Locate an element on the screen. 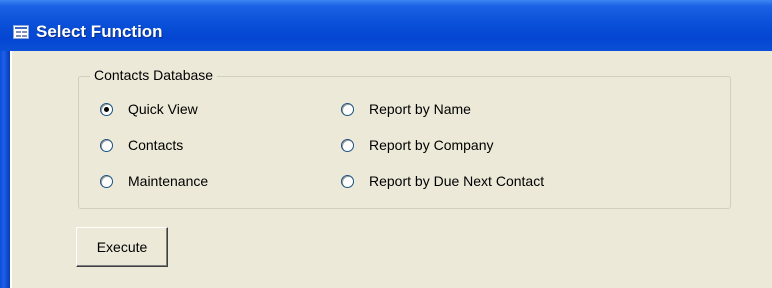 The height and width of the screenshot is (288, 772). window-left-border is located at coordinates (5, 169).